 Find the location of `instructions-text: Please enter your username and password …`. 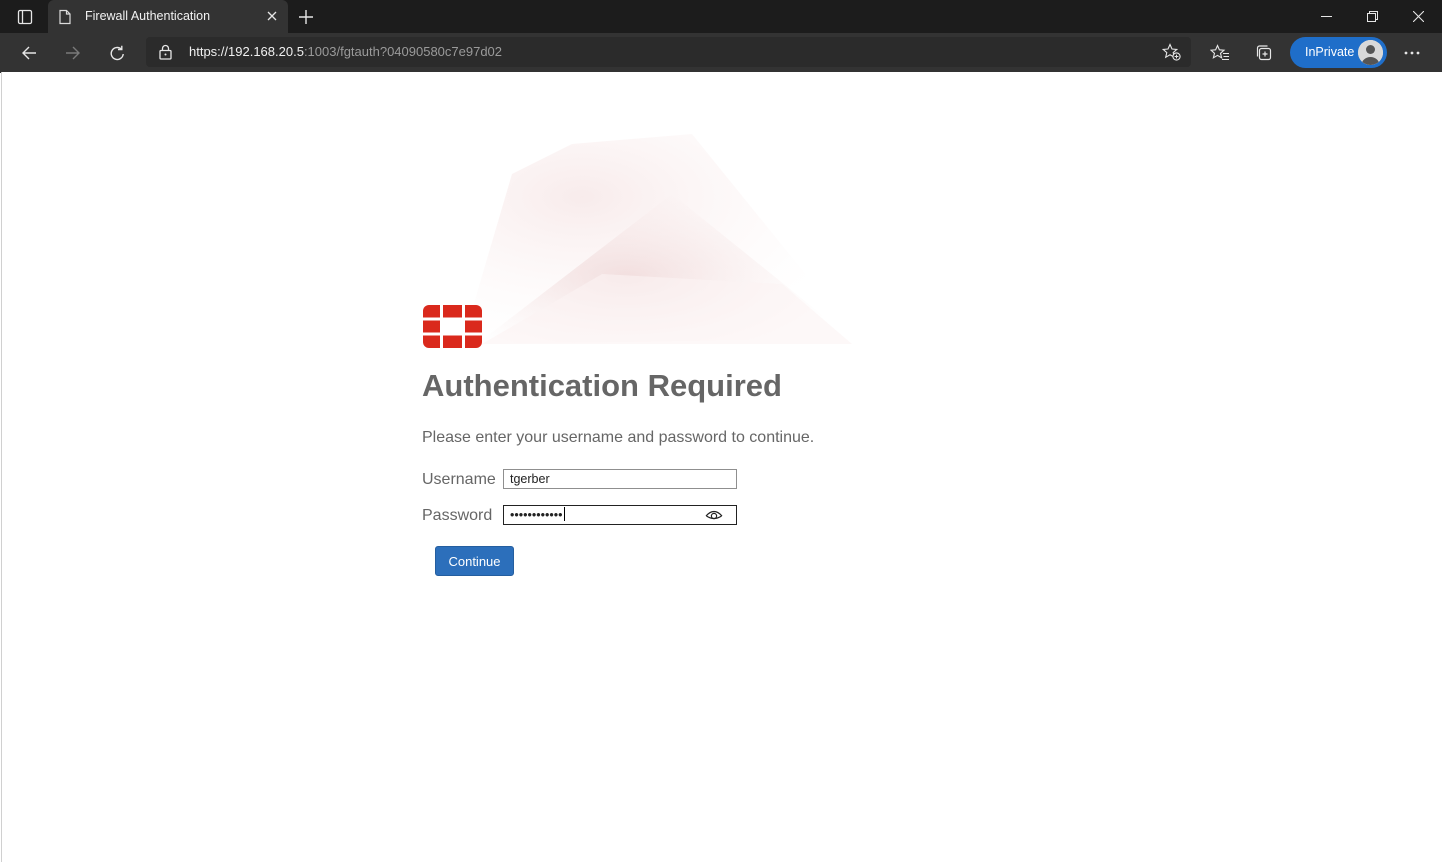

instructions-text: Please enter your username and password … is located at coordinates (618, 437).